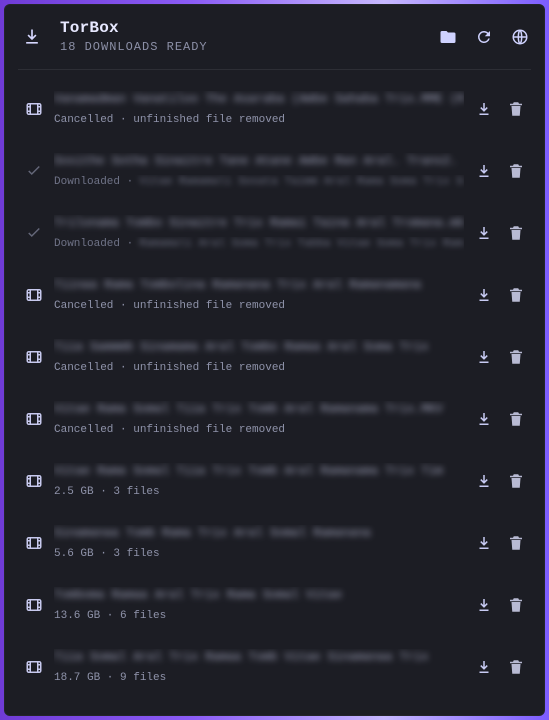 The image size is (549, 720). Describe the element at coordinates (134, 37) in the screenshot. I see `header-text: TorBox 18 DOWNLOADS READY` at that location.